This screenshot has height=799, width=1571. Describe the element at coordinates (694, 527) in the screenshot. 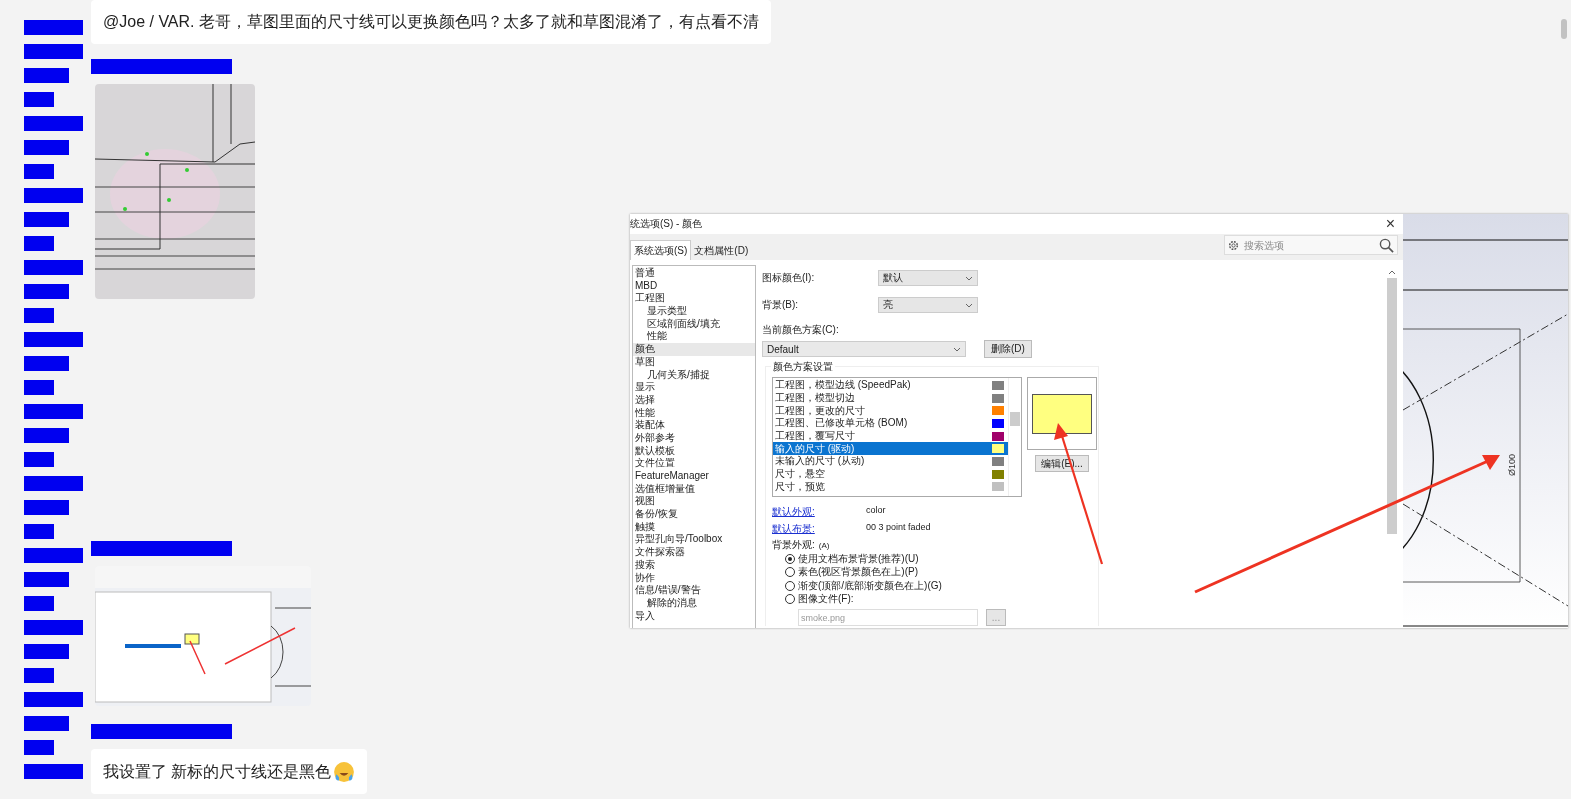

I see `tree-item: 触摸` at that location.